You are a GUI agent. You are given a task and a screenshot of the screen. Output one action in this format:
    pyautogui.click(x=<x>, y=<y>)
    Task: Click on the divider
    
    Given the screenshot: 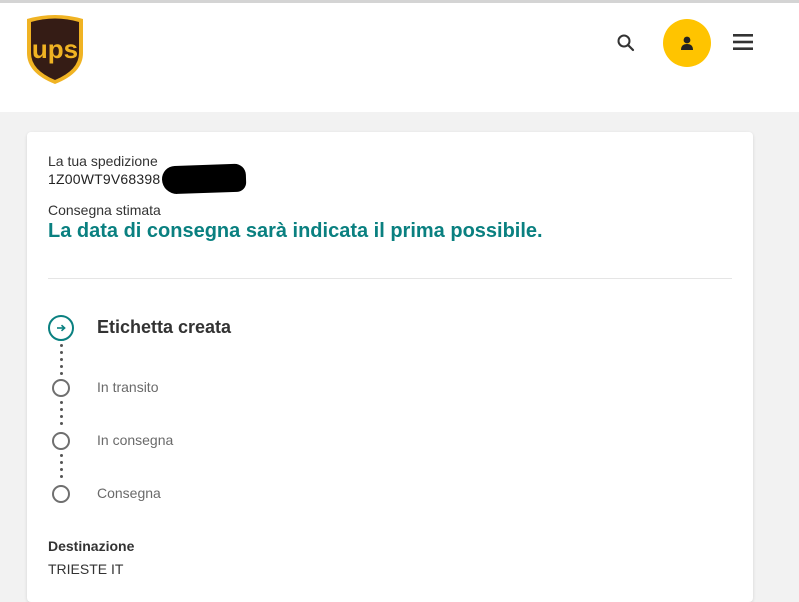 What is the action you would take?
    pyautogui.click(x=390, y=278)
    